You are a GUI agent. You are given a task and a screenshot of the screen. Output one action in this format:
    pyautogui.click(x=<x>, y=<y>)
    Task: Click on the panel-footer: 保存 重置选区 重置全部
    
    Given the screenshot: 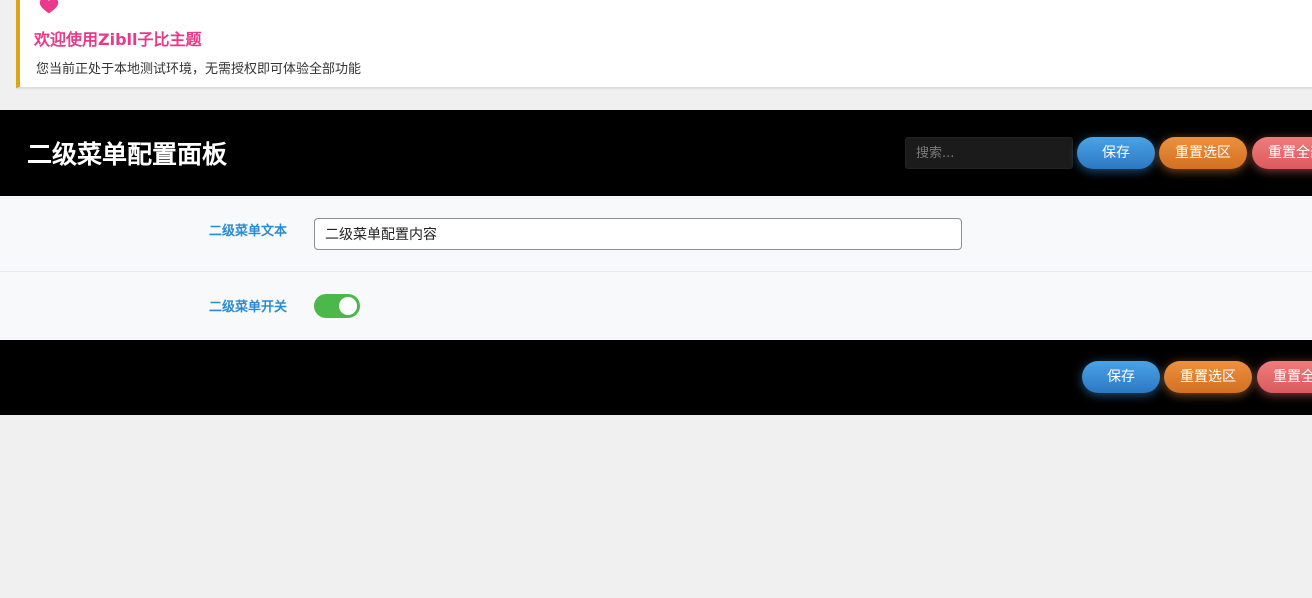 What is the action you would take?
    pyautogui.click(x=656, y=377)
    